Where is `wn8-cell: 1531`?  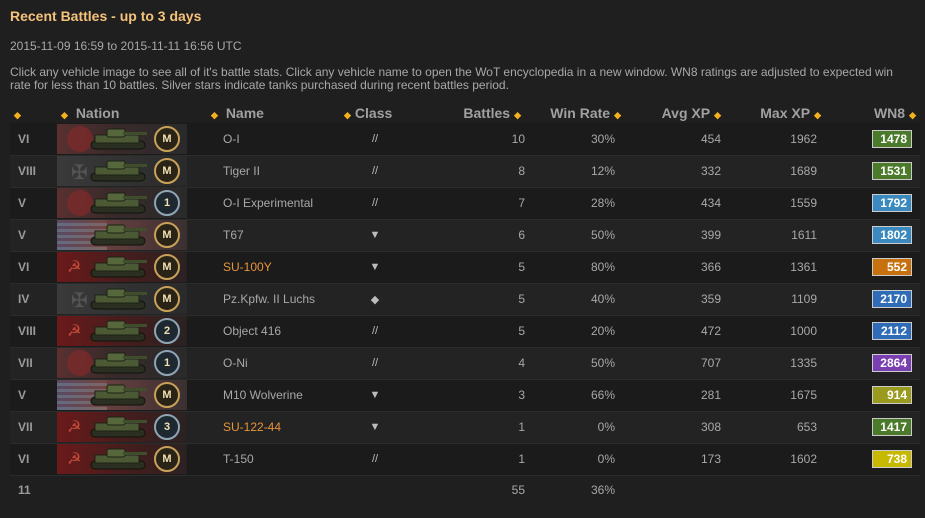
wn8-cell: 1531 is located at coordinates (872, 171).